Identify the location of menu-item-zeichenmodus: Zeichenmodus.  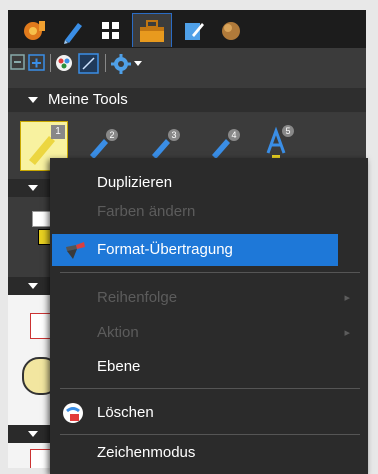
(209, 453).